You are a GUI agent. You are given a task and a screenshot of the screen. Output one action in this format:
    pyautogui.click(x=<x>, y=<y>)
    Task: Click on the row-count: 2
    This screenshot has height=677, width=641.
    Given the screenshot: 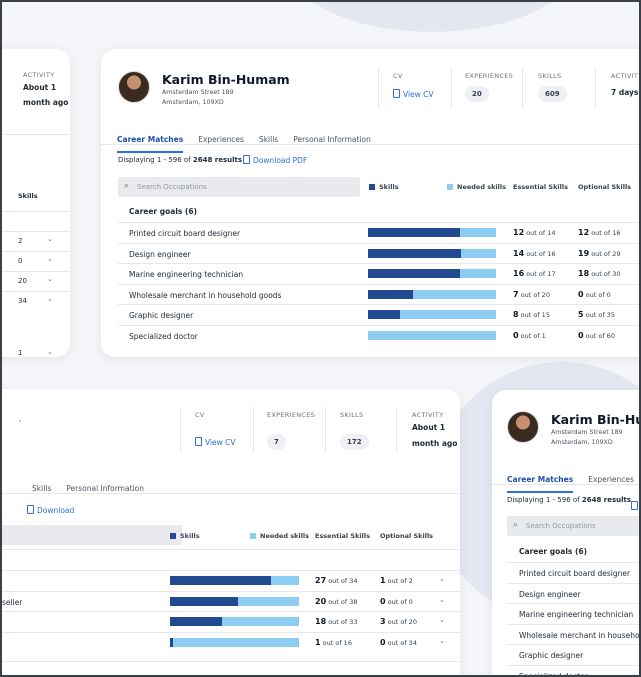 What is the action you would take?
    pyautogui.click(x=20, y=241)
    